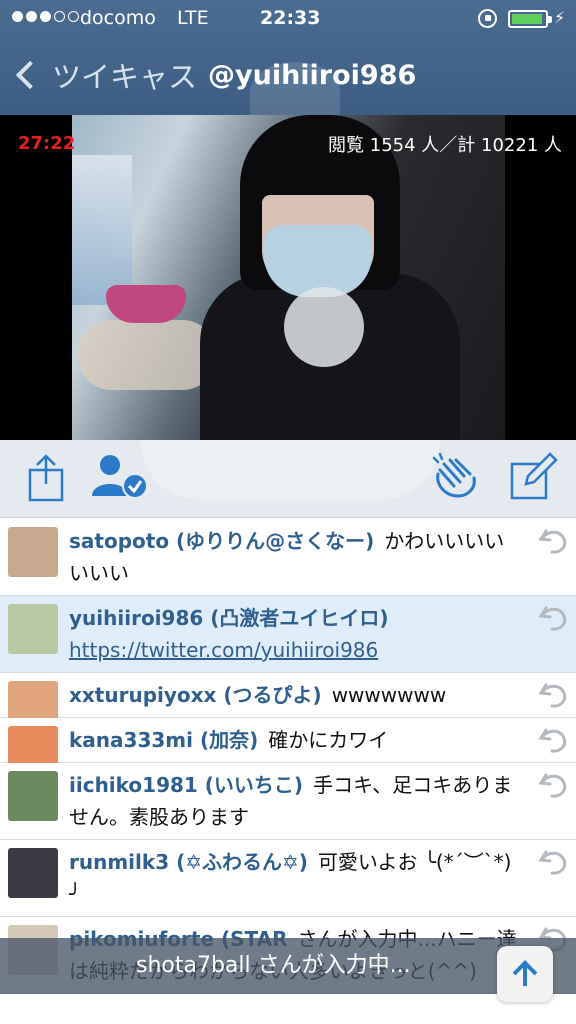 The image size is (576, 1024). Describe the element at coordinates (312, 75) in the screenshot. I see `page-title: @yuihiiroi986` at that location.